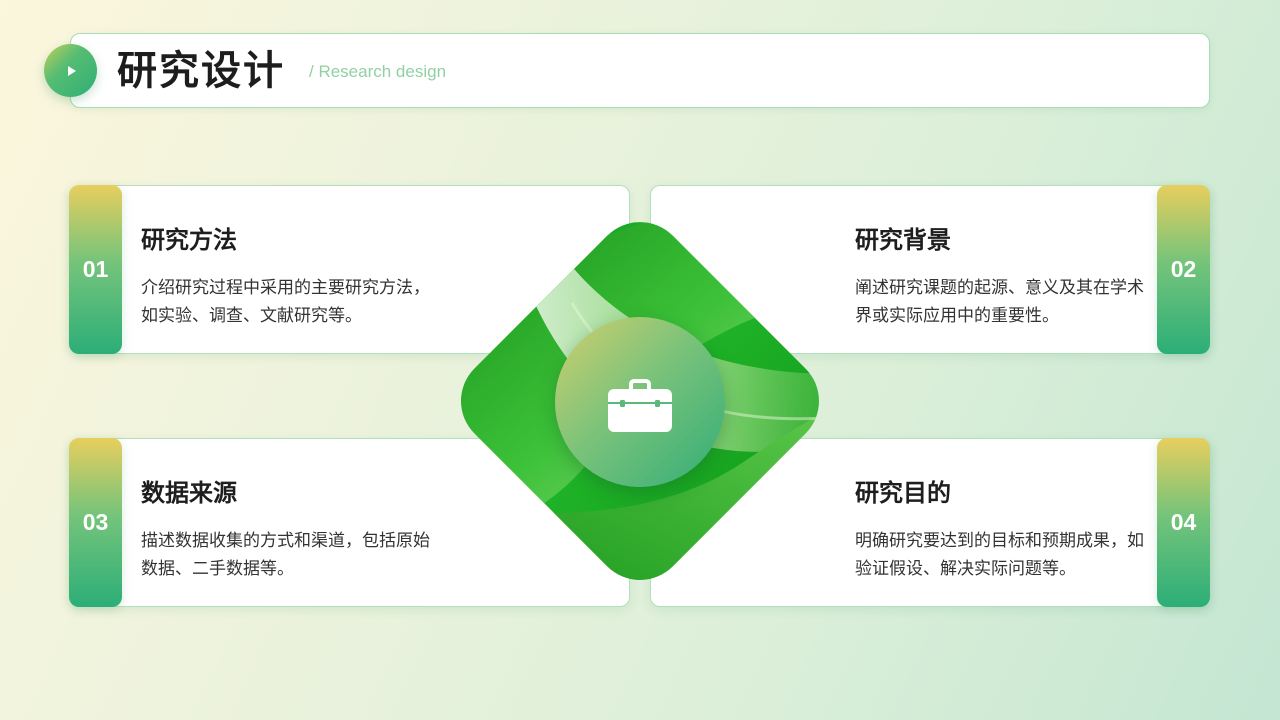  What do you see at coordinates (201, 71) in the screenshot?
I see `page-title: 研究设计` at bounding box center [201, 71].